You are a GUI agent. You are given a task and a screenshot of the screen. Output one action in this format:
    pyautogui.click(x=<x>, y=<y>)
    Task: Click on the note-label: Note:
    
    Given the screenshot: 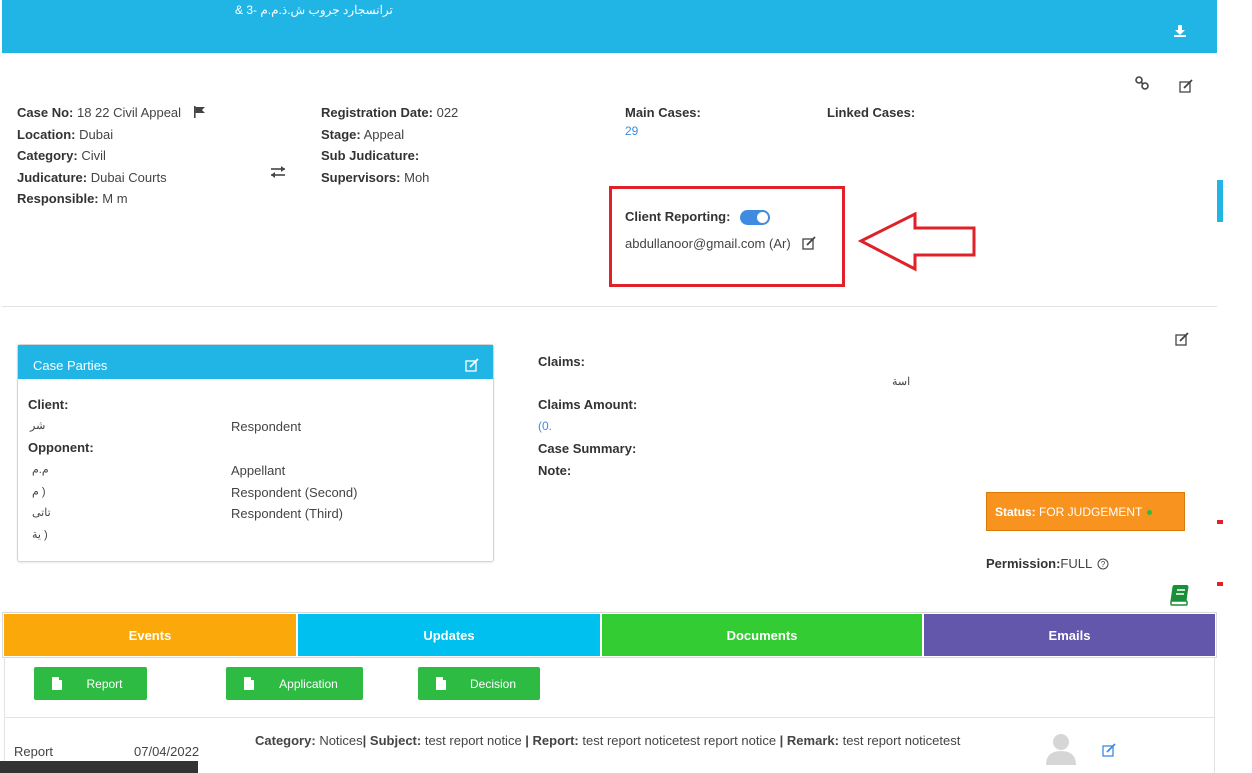 What is the action you would take?
    pyautogui.click(x=555, y=470)
    